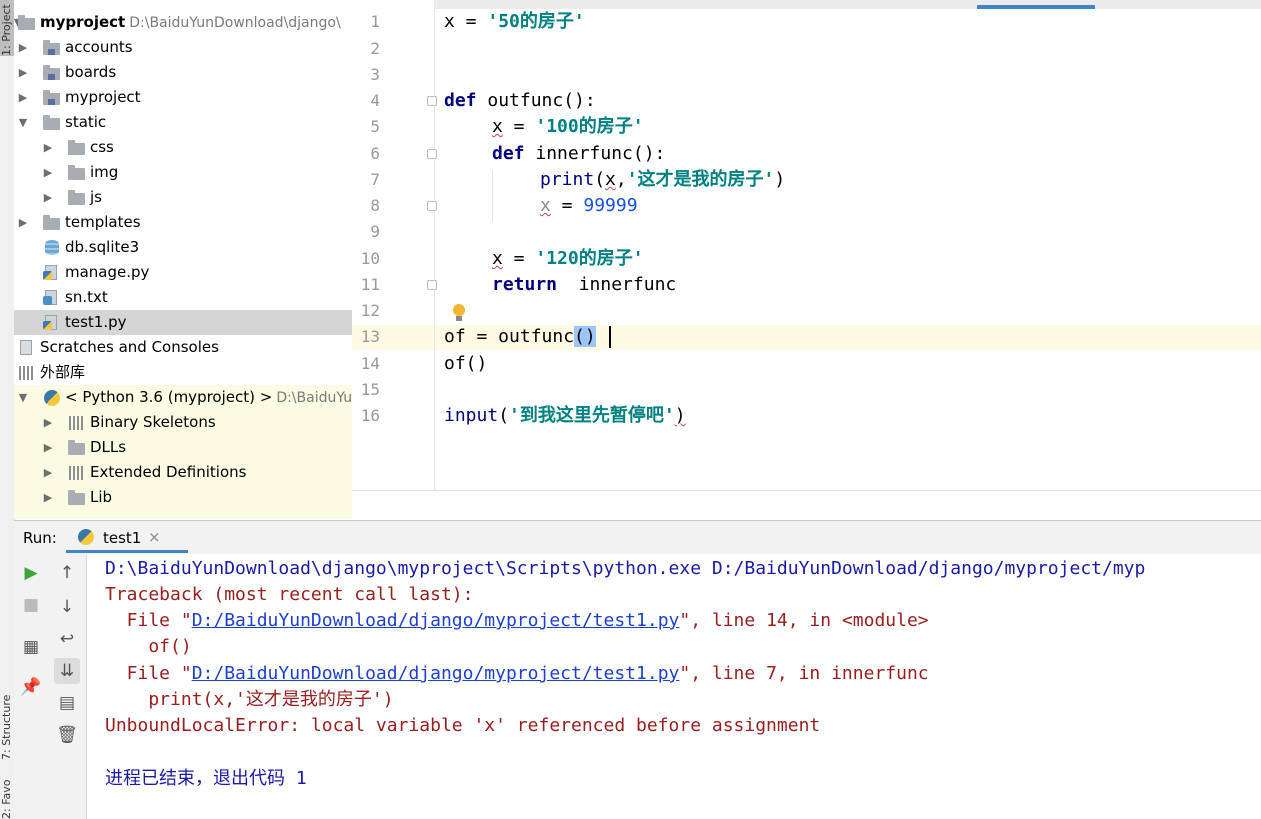 This screenshot has width=1261, height=819. I want to click on tree-item-external-libraries: 外部库, so click(183, 372).